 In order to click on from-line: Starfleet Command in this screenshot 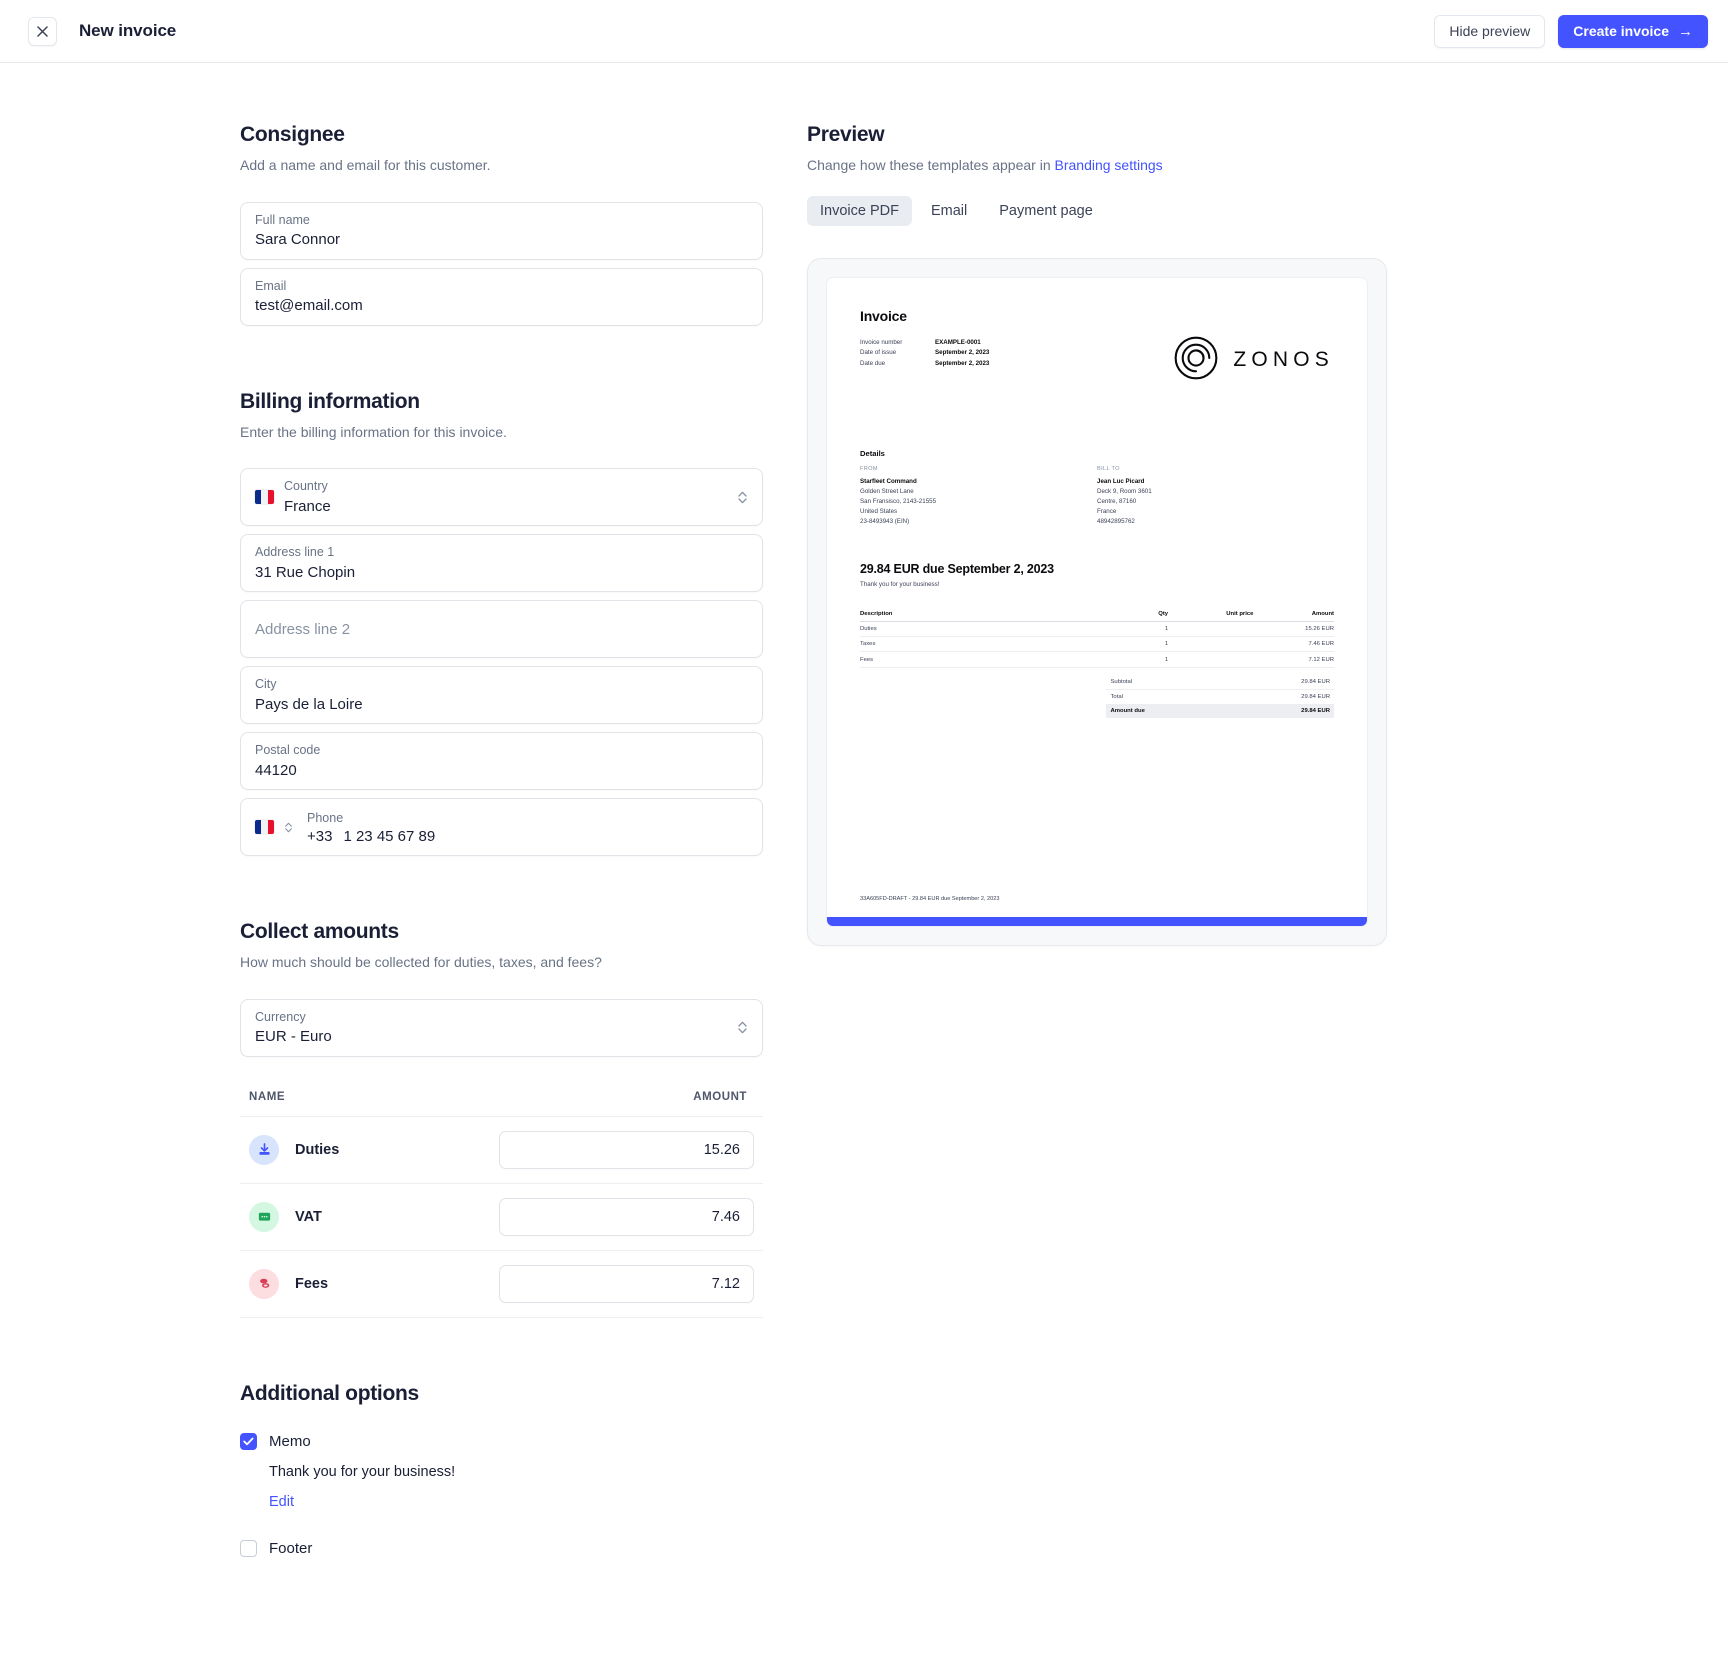, I will do `click(888, 481)`.